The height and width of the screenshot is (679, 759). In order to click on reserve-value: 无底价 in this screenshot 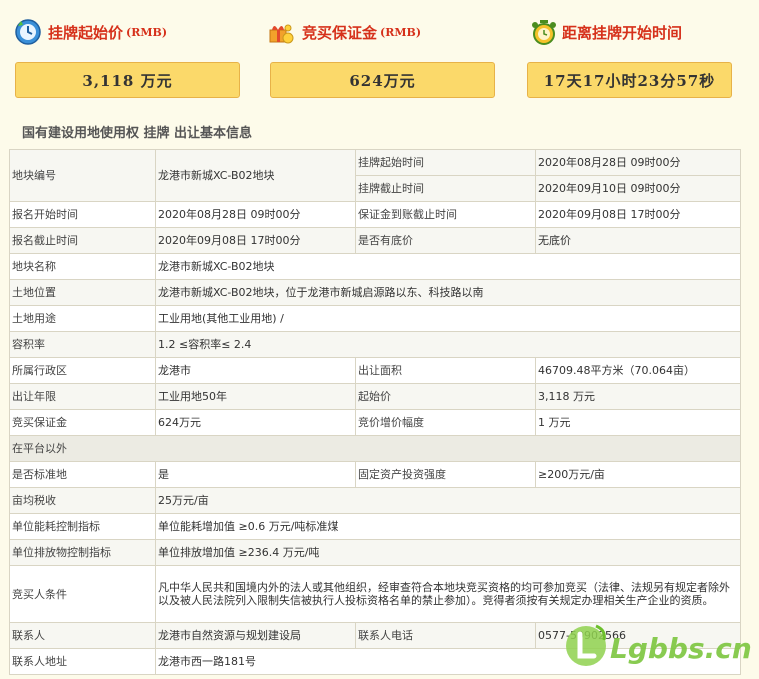, I will do `click(638, 240)`.